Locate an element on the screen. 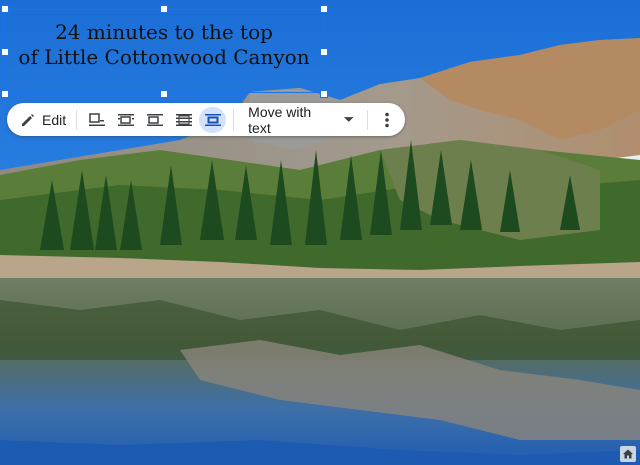 Image resolution: width=640 pixels, height=465 pixels. resize-handle-right is located at coordinates (324, 52).